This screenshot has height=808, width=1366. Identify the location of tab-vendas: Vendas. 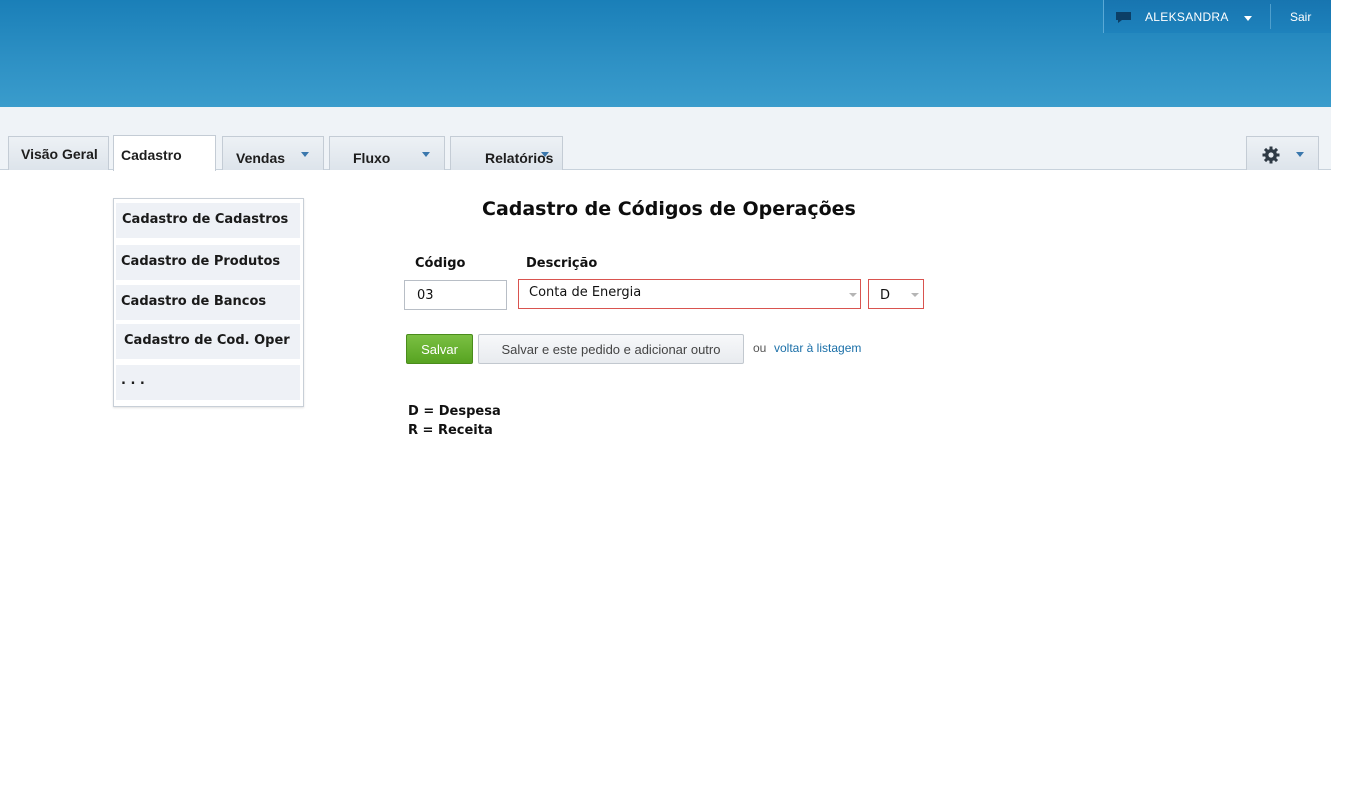
(273, 153).